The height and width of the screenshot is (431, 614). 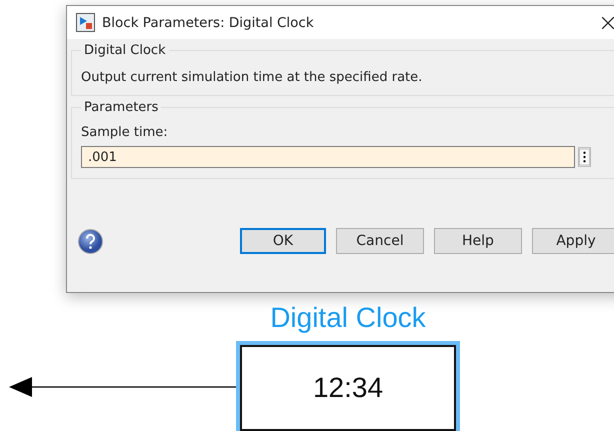 I want to click on dialog-button: Apply, so click(x=573, y=241).